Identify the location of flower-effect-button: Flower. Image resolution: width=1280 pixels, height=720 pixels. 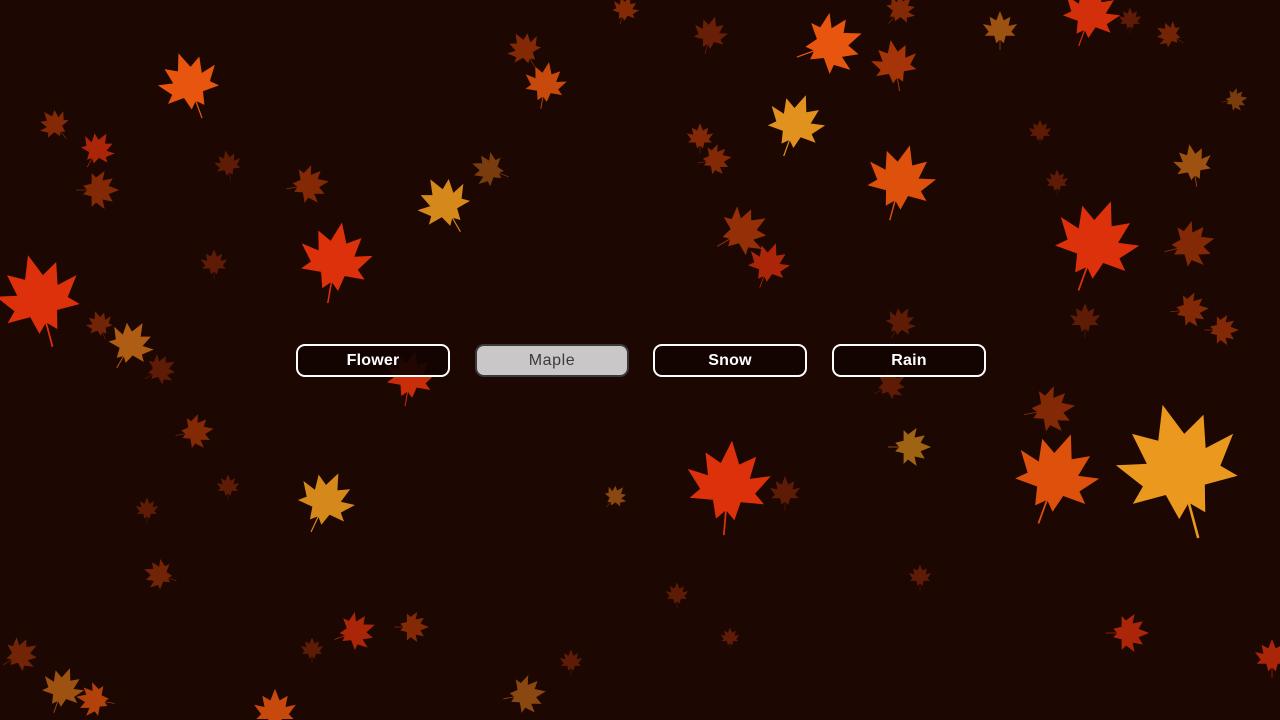
(373, 360).